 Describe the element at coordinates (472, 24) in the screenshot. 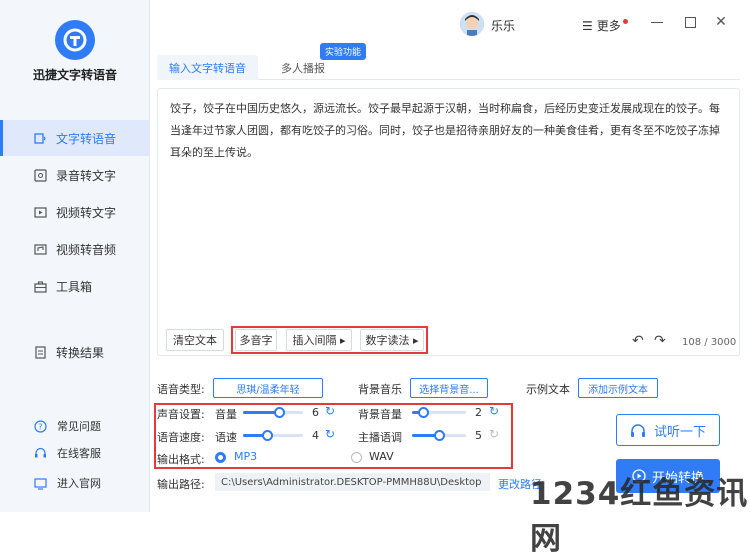

I see `avatar` at that location.